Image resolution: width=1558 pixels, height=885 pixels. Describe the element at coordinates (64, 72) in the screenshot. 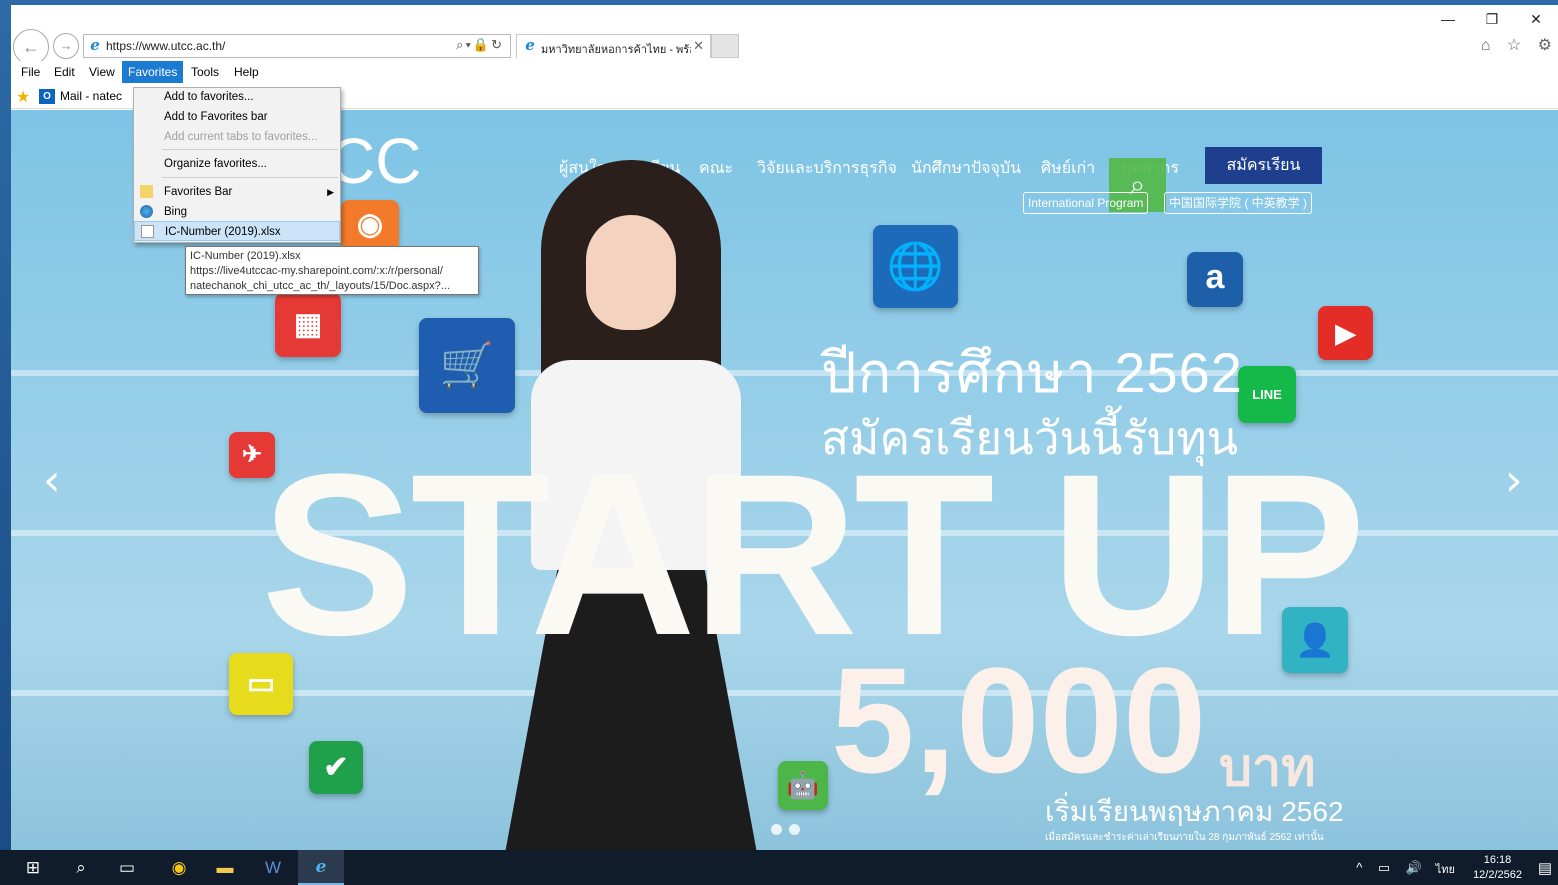

I see `menu-edit: Edit` at that location.